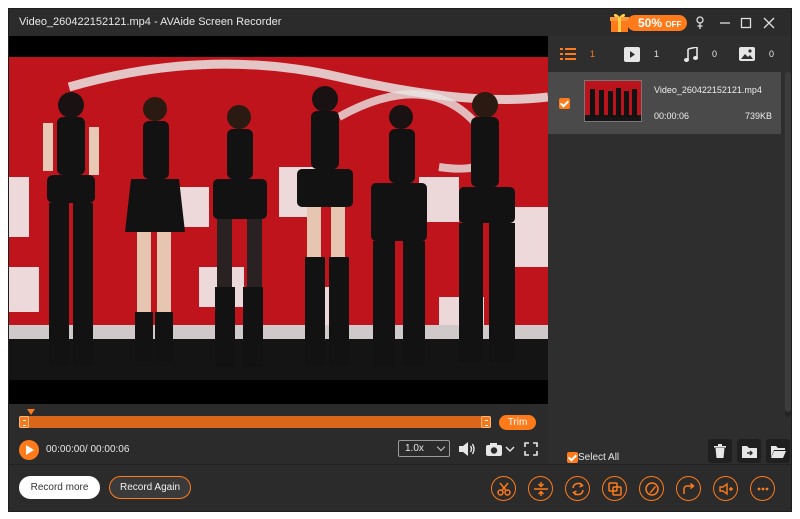 This screenshot has height=519, width=800. I want to click on maximize-icon, so click(746, 23).